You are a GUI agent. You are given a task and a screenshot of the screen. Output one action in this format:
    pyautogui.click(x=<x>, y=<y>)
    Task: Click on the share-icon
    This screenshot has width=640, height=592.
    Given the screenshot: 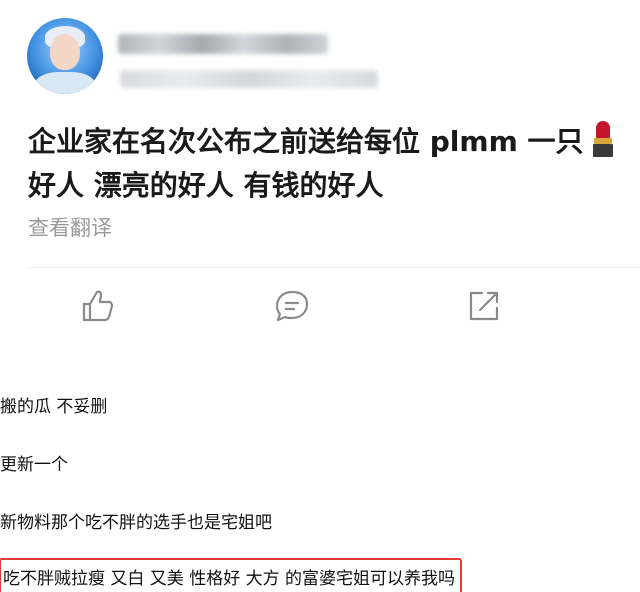 What is the action you would take?
    pyautogui.click(x=484, y=306)
    